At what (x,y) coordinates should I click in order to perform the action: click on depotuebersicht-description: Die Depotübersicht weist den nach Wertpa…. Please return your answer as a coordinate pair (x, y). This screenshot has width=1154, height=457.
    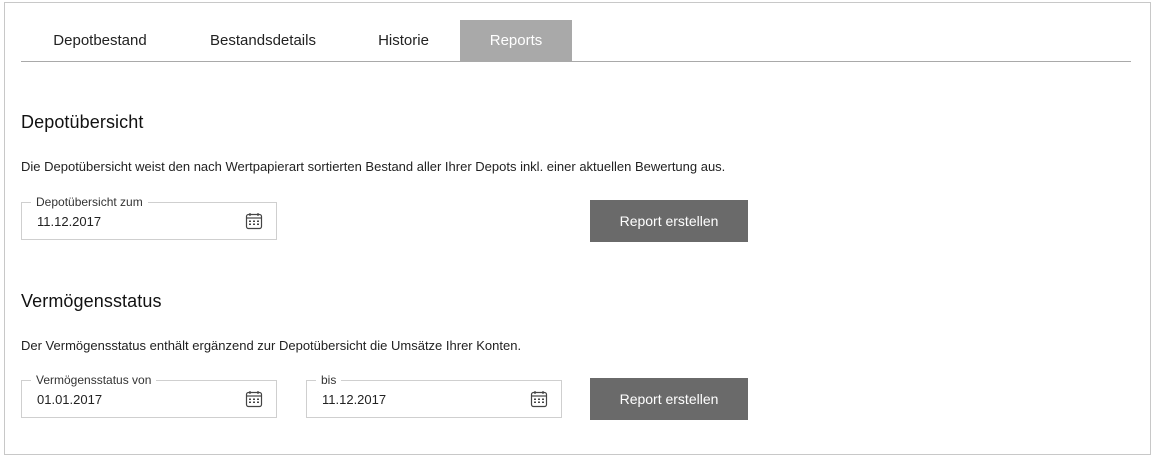
    Looking at the image, I should click on (373, 166).